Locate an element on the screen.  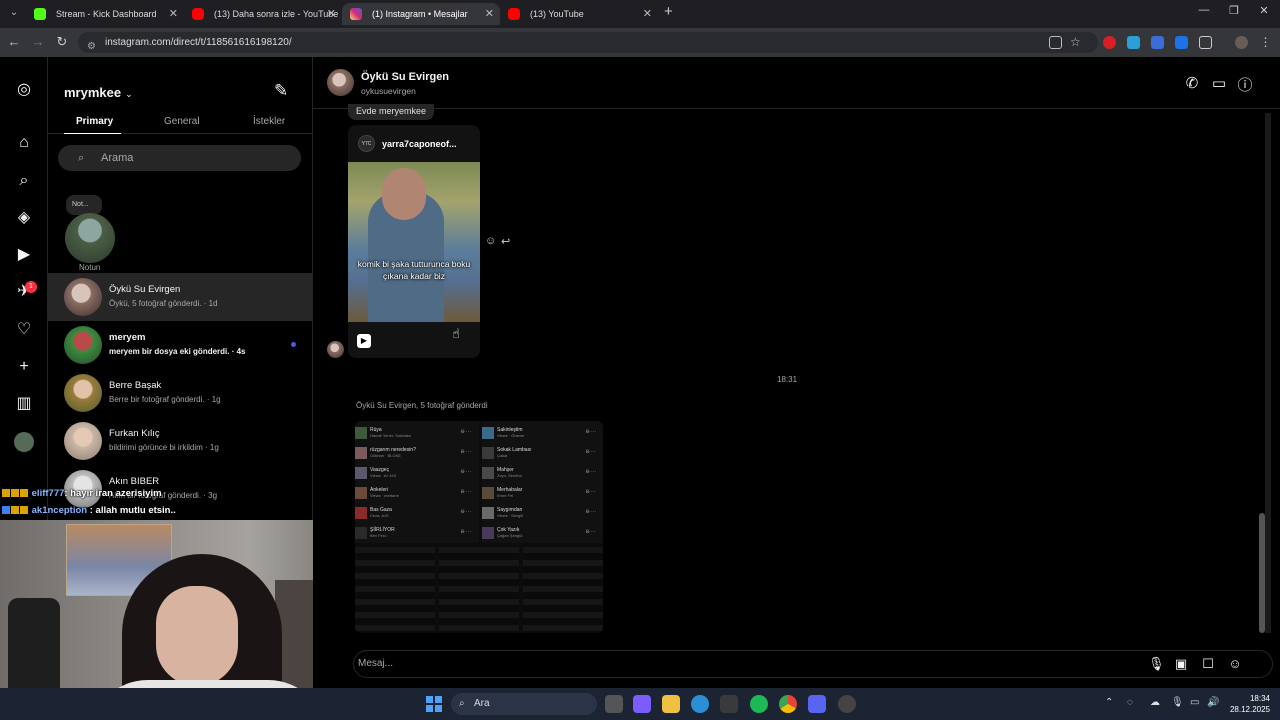
copilot-icon is located at coordinates (642, 704).